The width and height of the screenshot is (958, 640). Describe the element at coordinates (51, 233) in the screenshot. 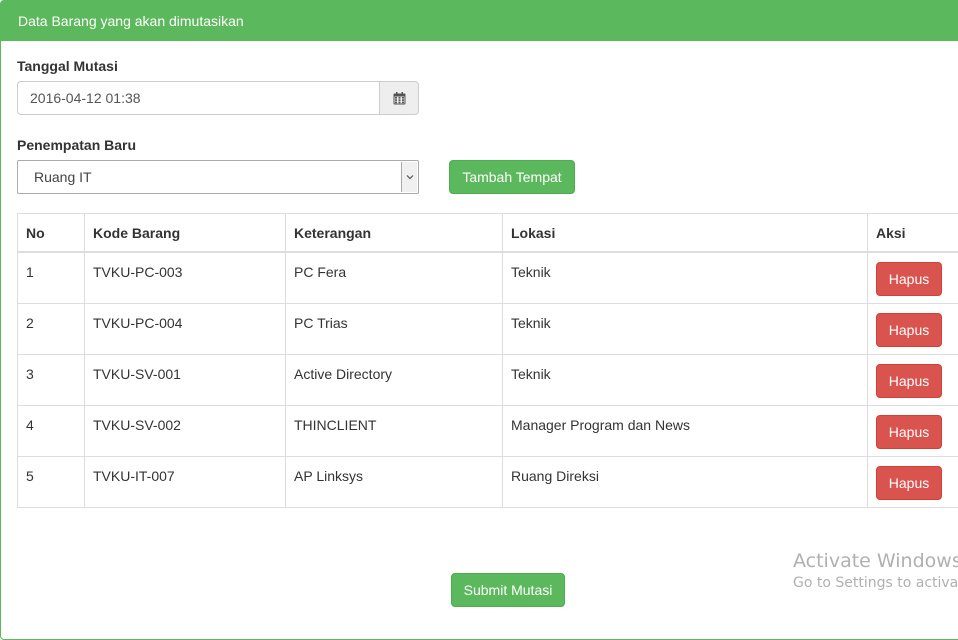

I see `header-no: No` at that location.